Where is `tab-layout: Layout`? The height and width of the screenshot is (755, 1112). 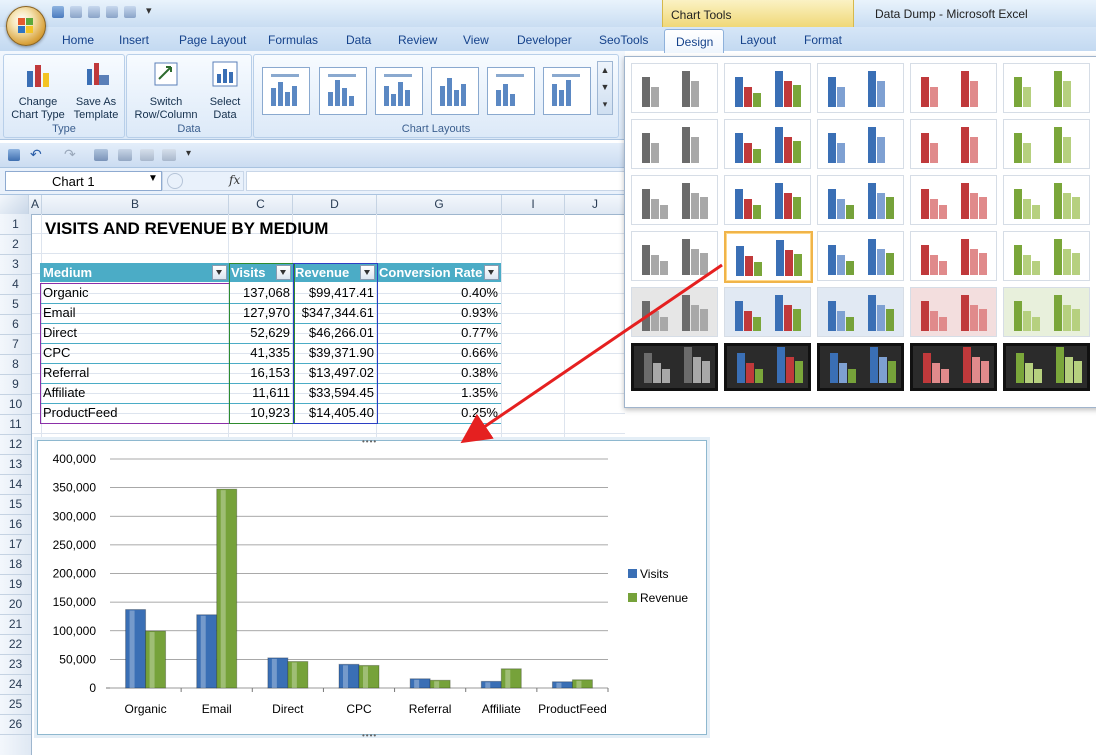
tab-layout: Layout is located at coordinates (758, 40).